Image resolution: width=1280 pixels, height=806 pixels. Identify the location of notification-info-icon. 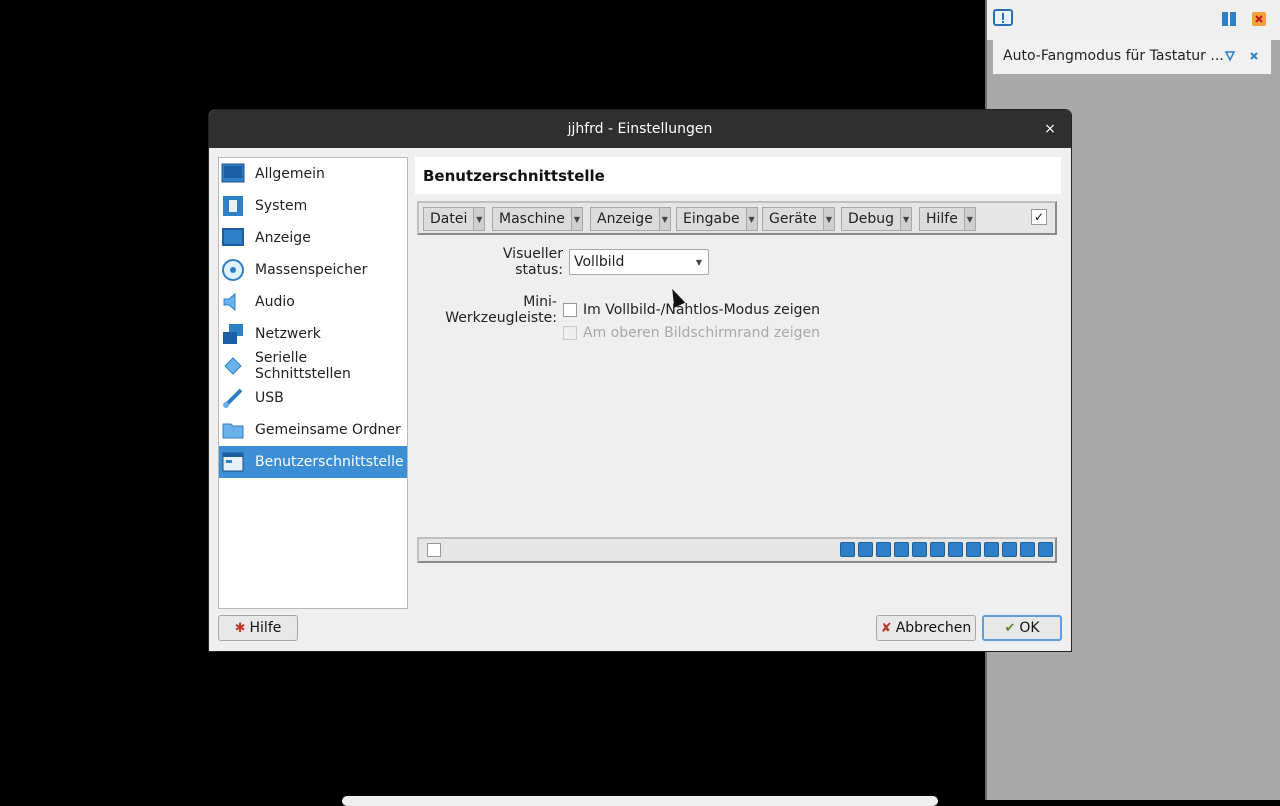
(1230, 56).